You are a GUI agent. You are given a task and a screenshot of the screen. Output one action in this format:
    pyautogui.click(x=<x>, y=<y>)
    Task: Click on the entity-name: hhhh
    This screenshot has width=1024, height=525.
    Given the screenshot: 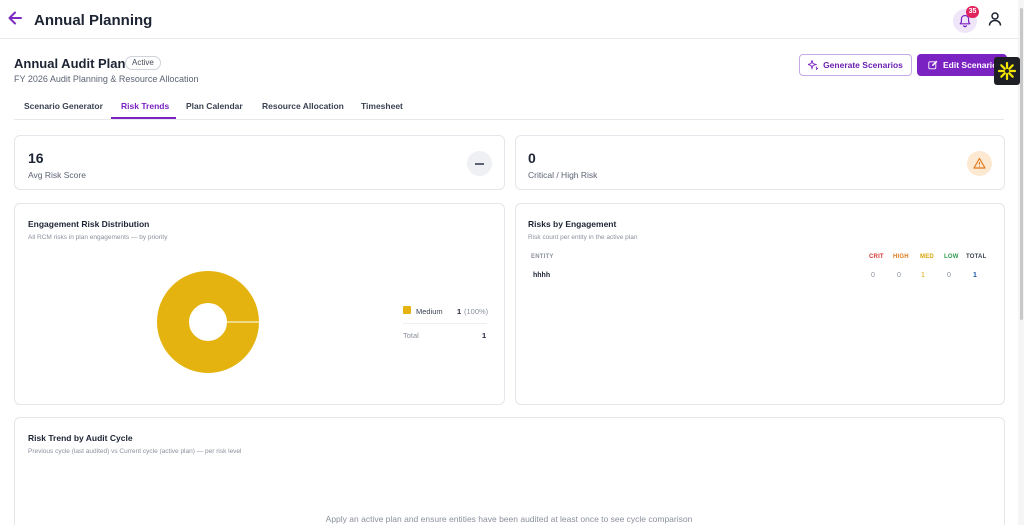 What is the action you would take?
    pyautogui.click(x=542, y=275)
    